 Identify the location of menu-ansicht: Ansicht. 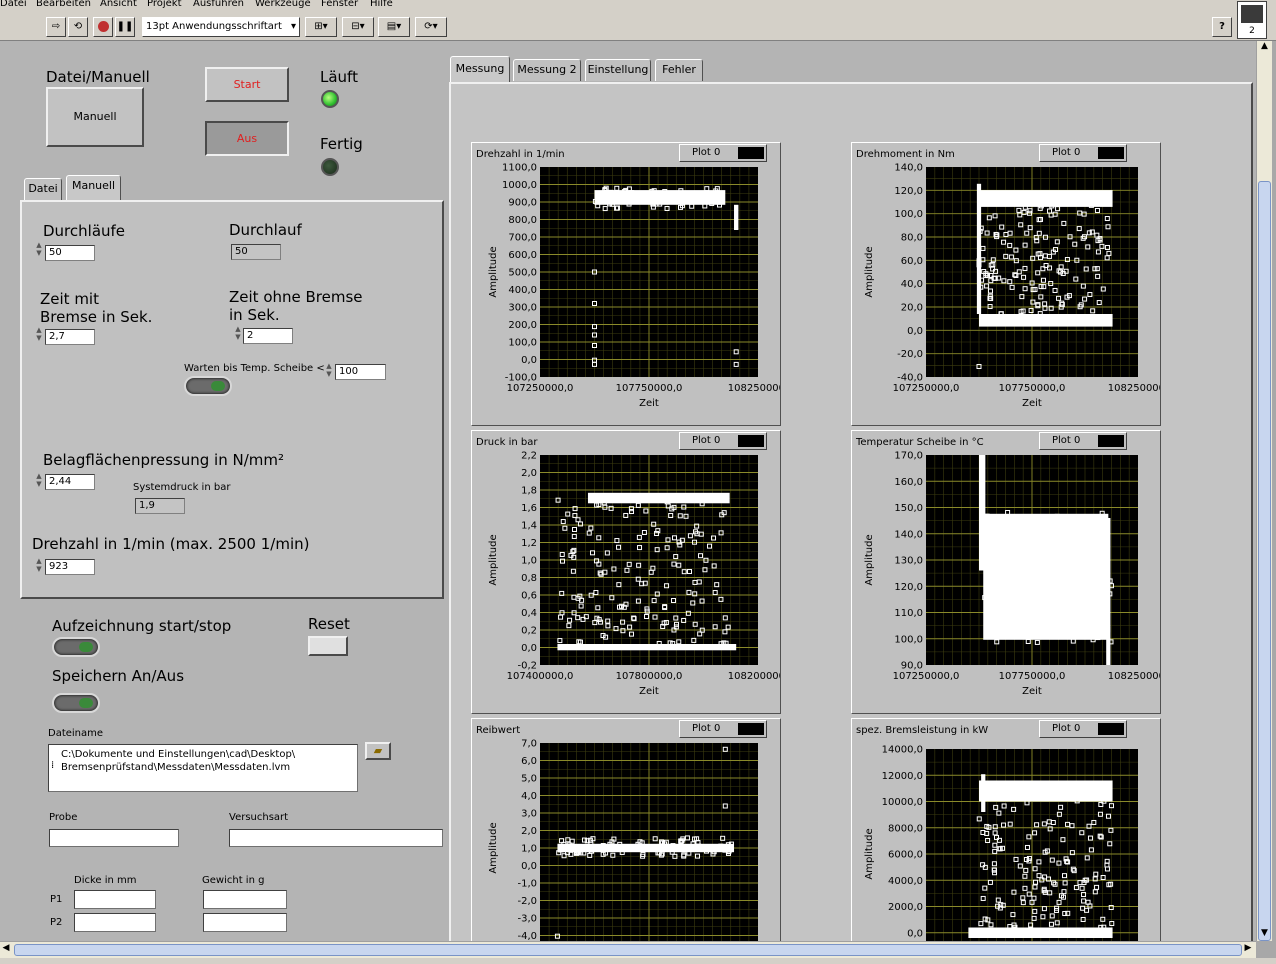
(118, 4).